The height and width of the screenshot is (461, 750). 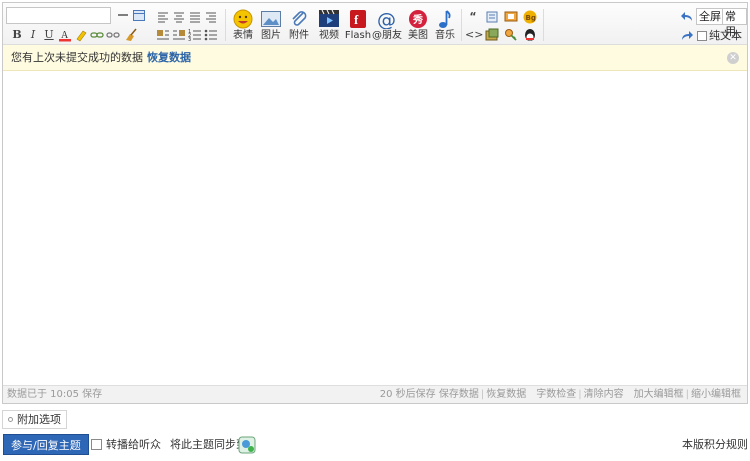 What do you see at coordinates (163, 35) in the screenshot?
I see `float-left-icon` at bounding box center [163, 35].